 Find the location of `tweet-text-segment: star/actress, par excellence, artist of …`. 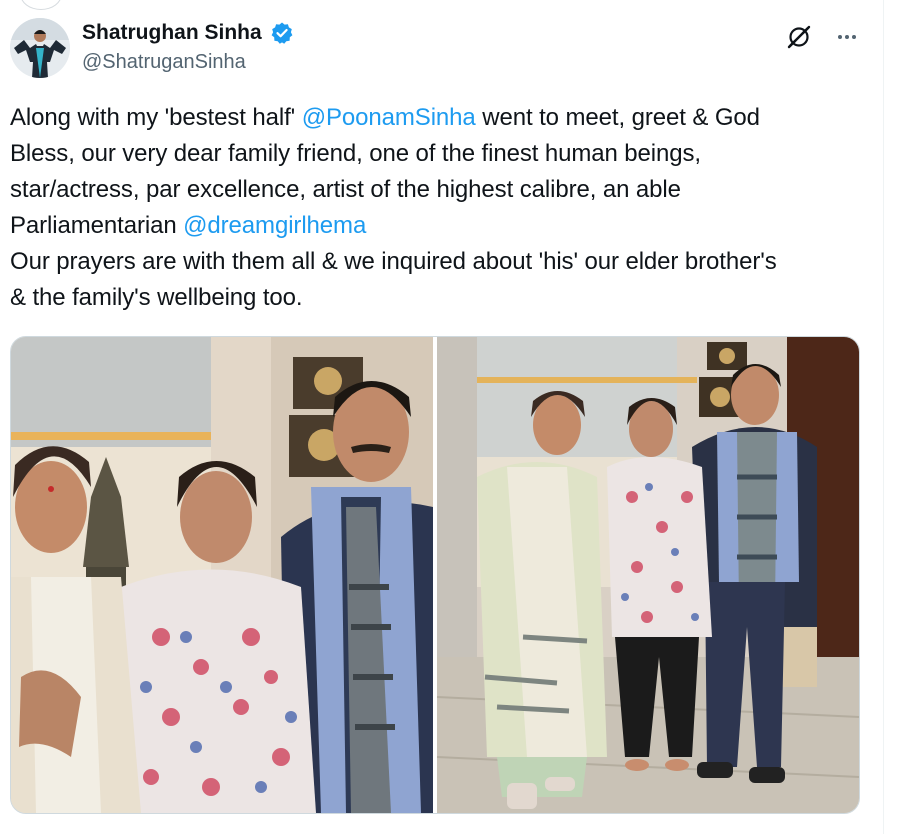

tweet-text-segment: star/actress, par excellence, artist of … is located at coordinates (345, 189).